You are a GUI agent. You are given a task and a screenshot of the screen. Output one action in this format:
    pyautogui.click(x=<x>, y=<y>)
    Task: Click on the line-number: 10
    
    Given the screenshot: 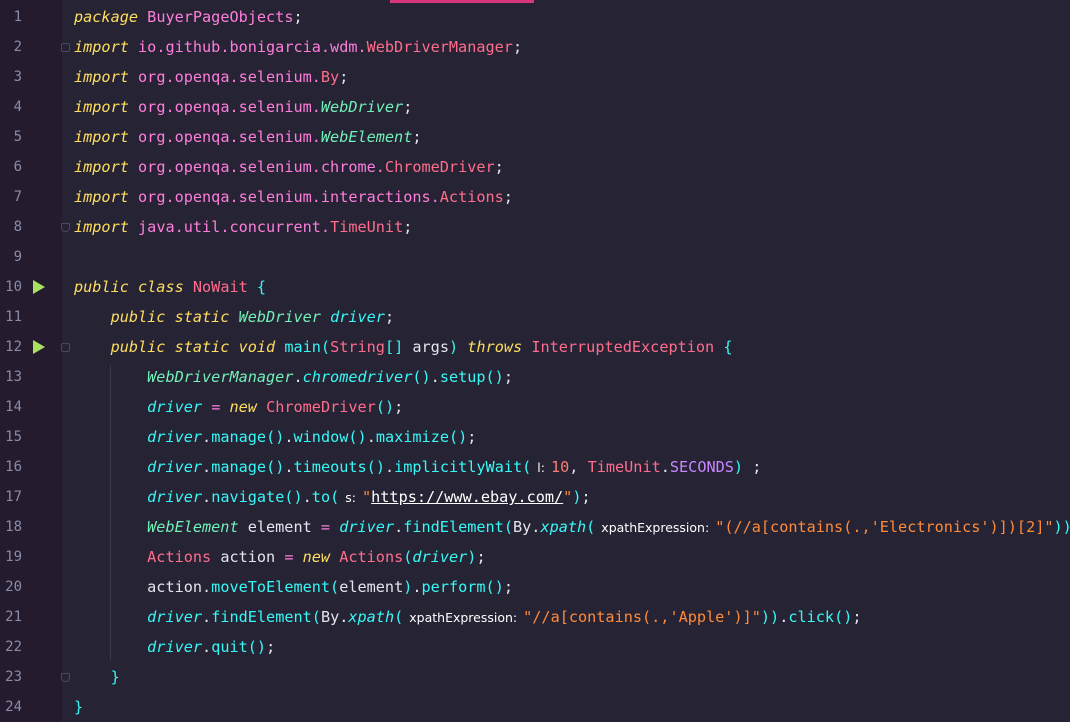 What is the action you would take?
    pyautogui.click(x=13, y=287)
    